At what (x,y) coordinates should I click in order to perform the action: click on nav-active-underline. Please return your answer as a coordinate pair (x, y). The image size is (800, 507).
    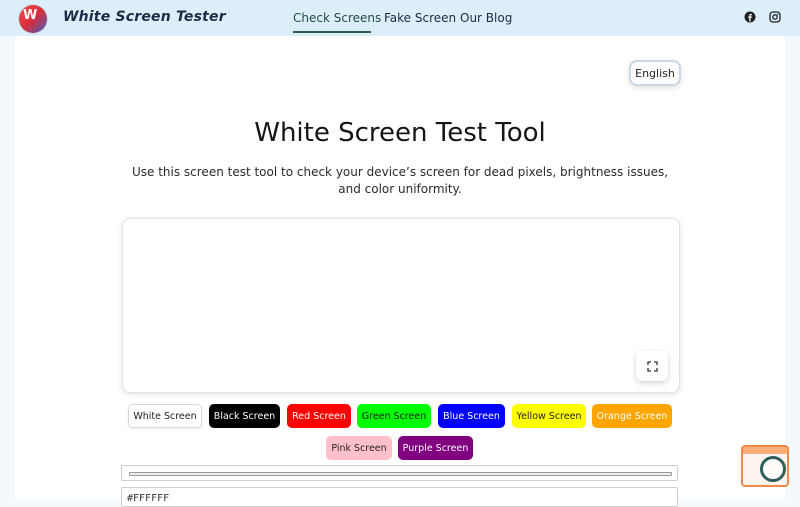
    Looking at the image, I should click on (332, 32).